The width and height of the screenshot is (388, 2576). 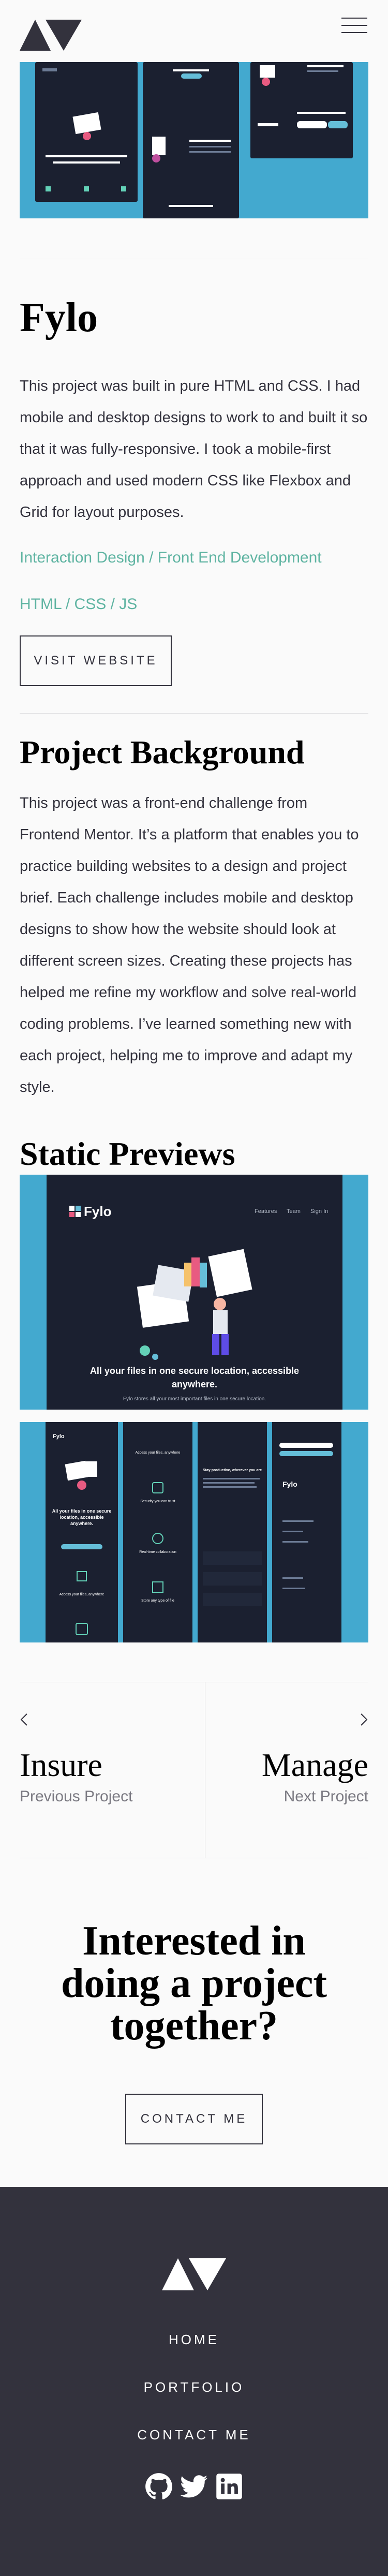 I want to click on twitter-icon, so click(x=194, y=2486).